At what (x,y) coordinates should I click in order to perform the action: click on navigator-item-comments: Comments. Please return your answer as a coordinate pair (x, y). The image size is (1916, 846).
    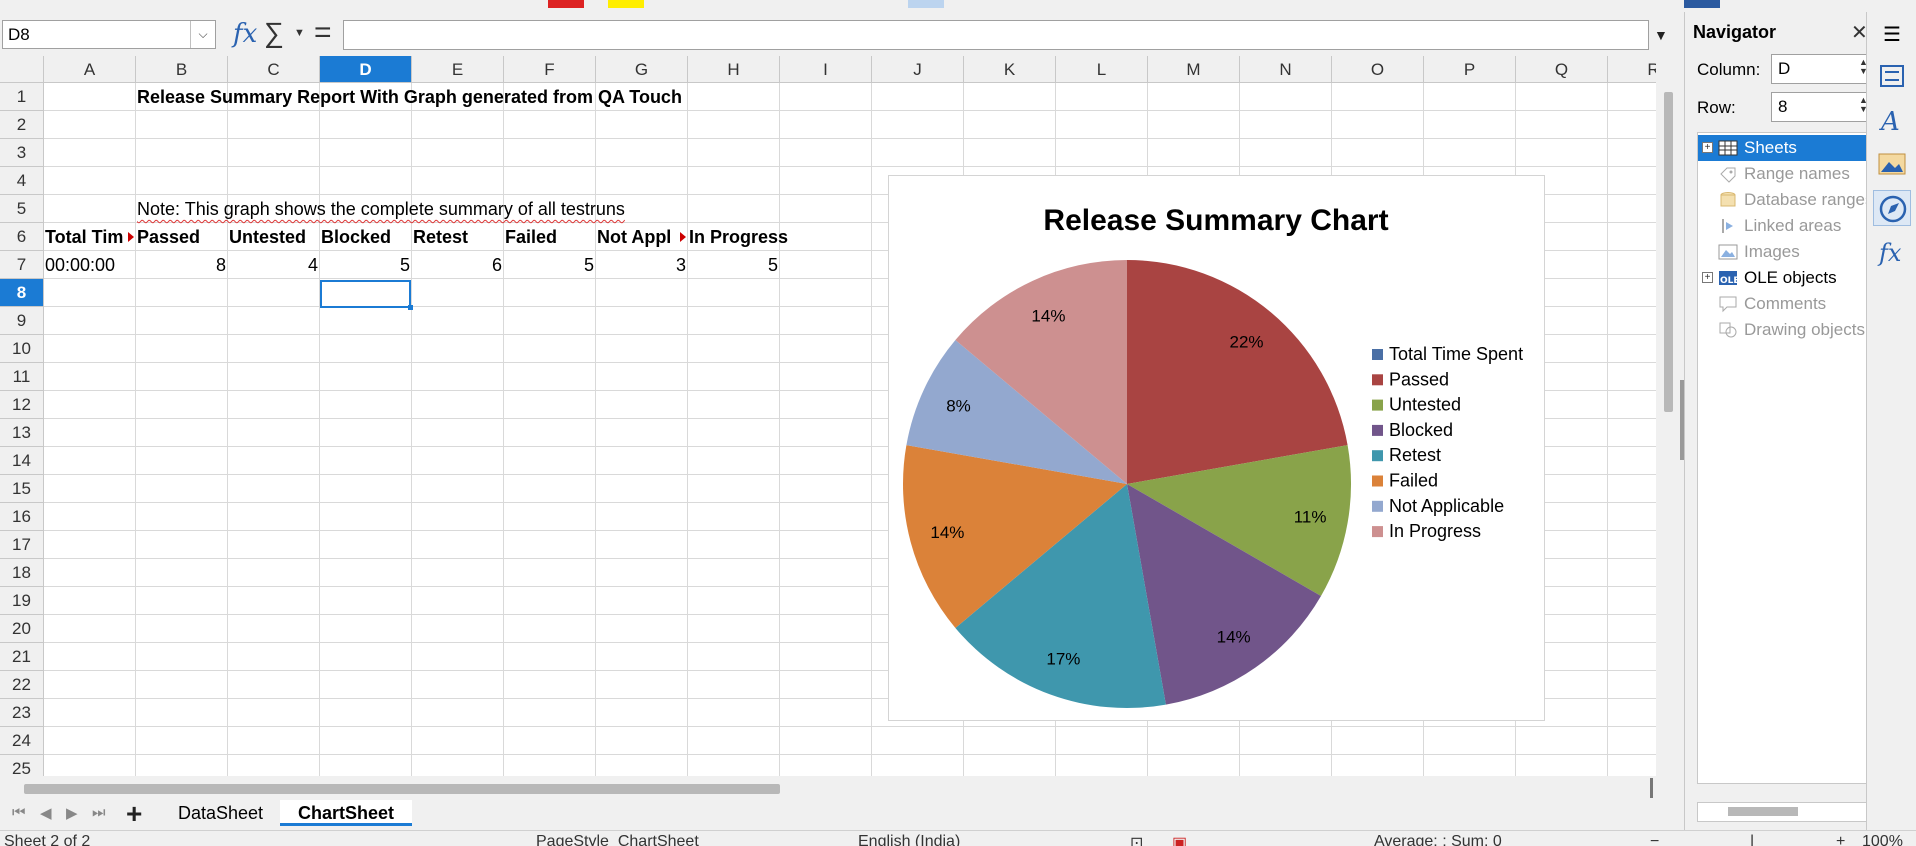
    Looking at the image, I should click on (1783, 304).